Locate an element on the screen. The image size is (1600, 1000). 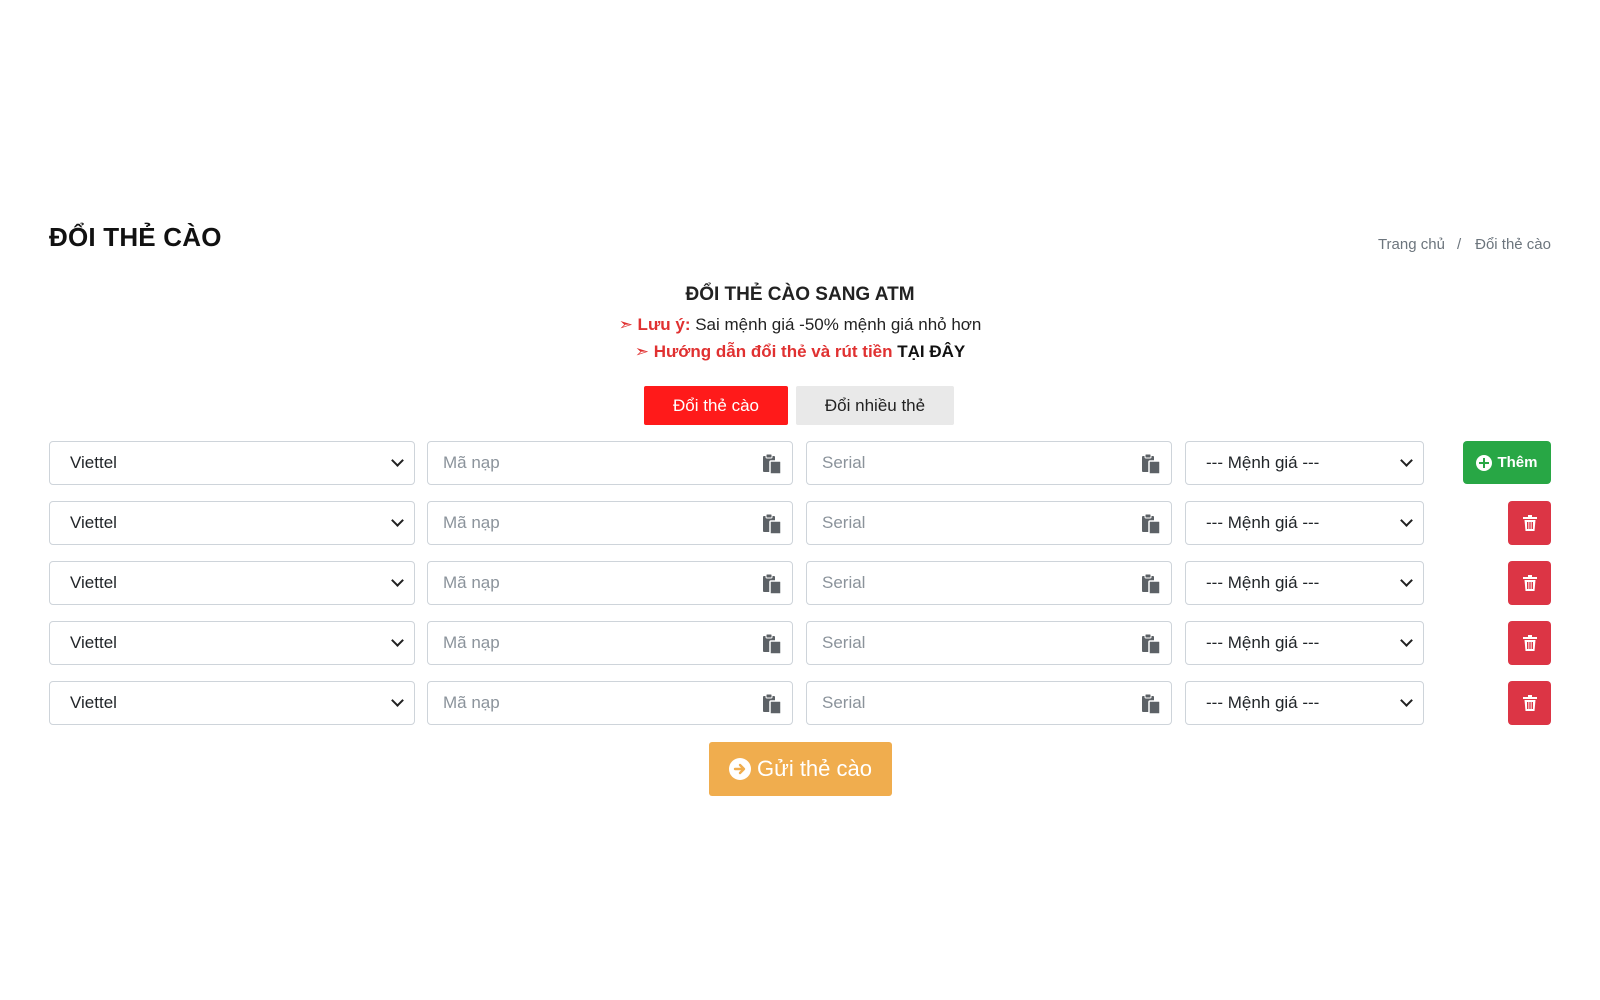
notice-guide-text: ➣ Hướng dẫn đổi thẻ và rút tiền is located at coordinates (763, 351).